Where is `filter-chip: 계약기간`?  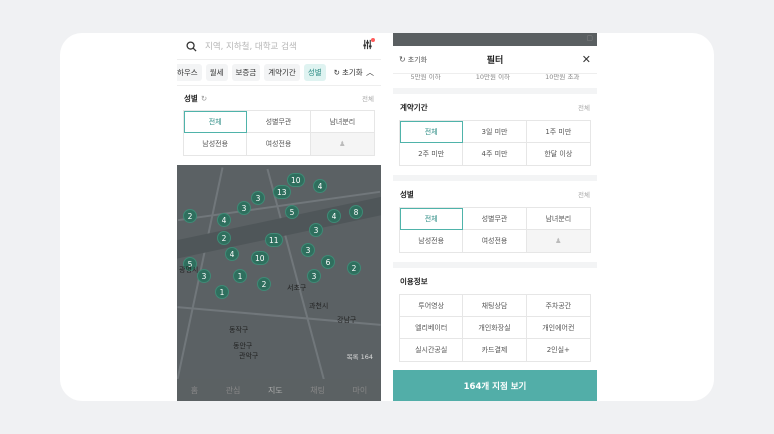
filter-chip: 계약기간 is located at coordinates (282, 72).